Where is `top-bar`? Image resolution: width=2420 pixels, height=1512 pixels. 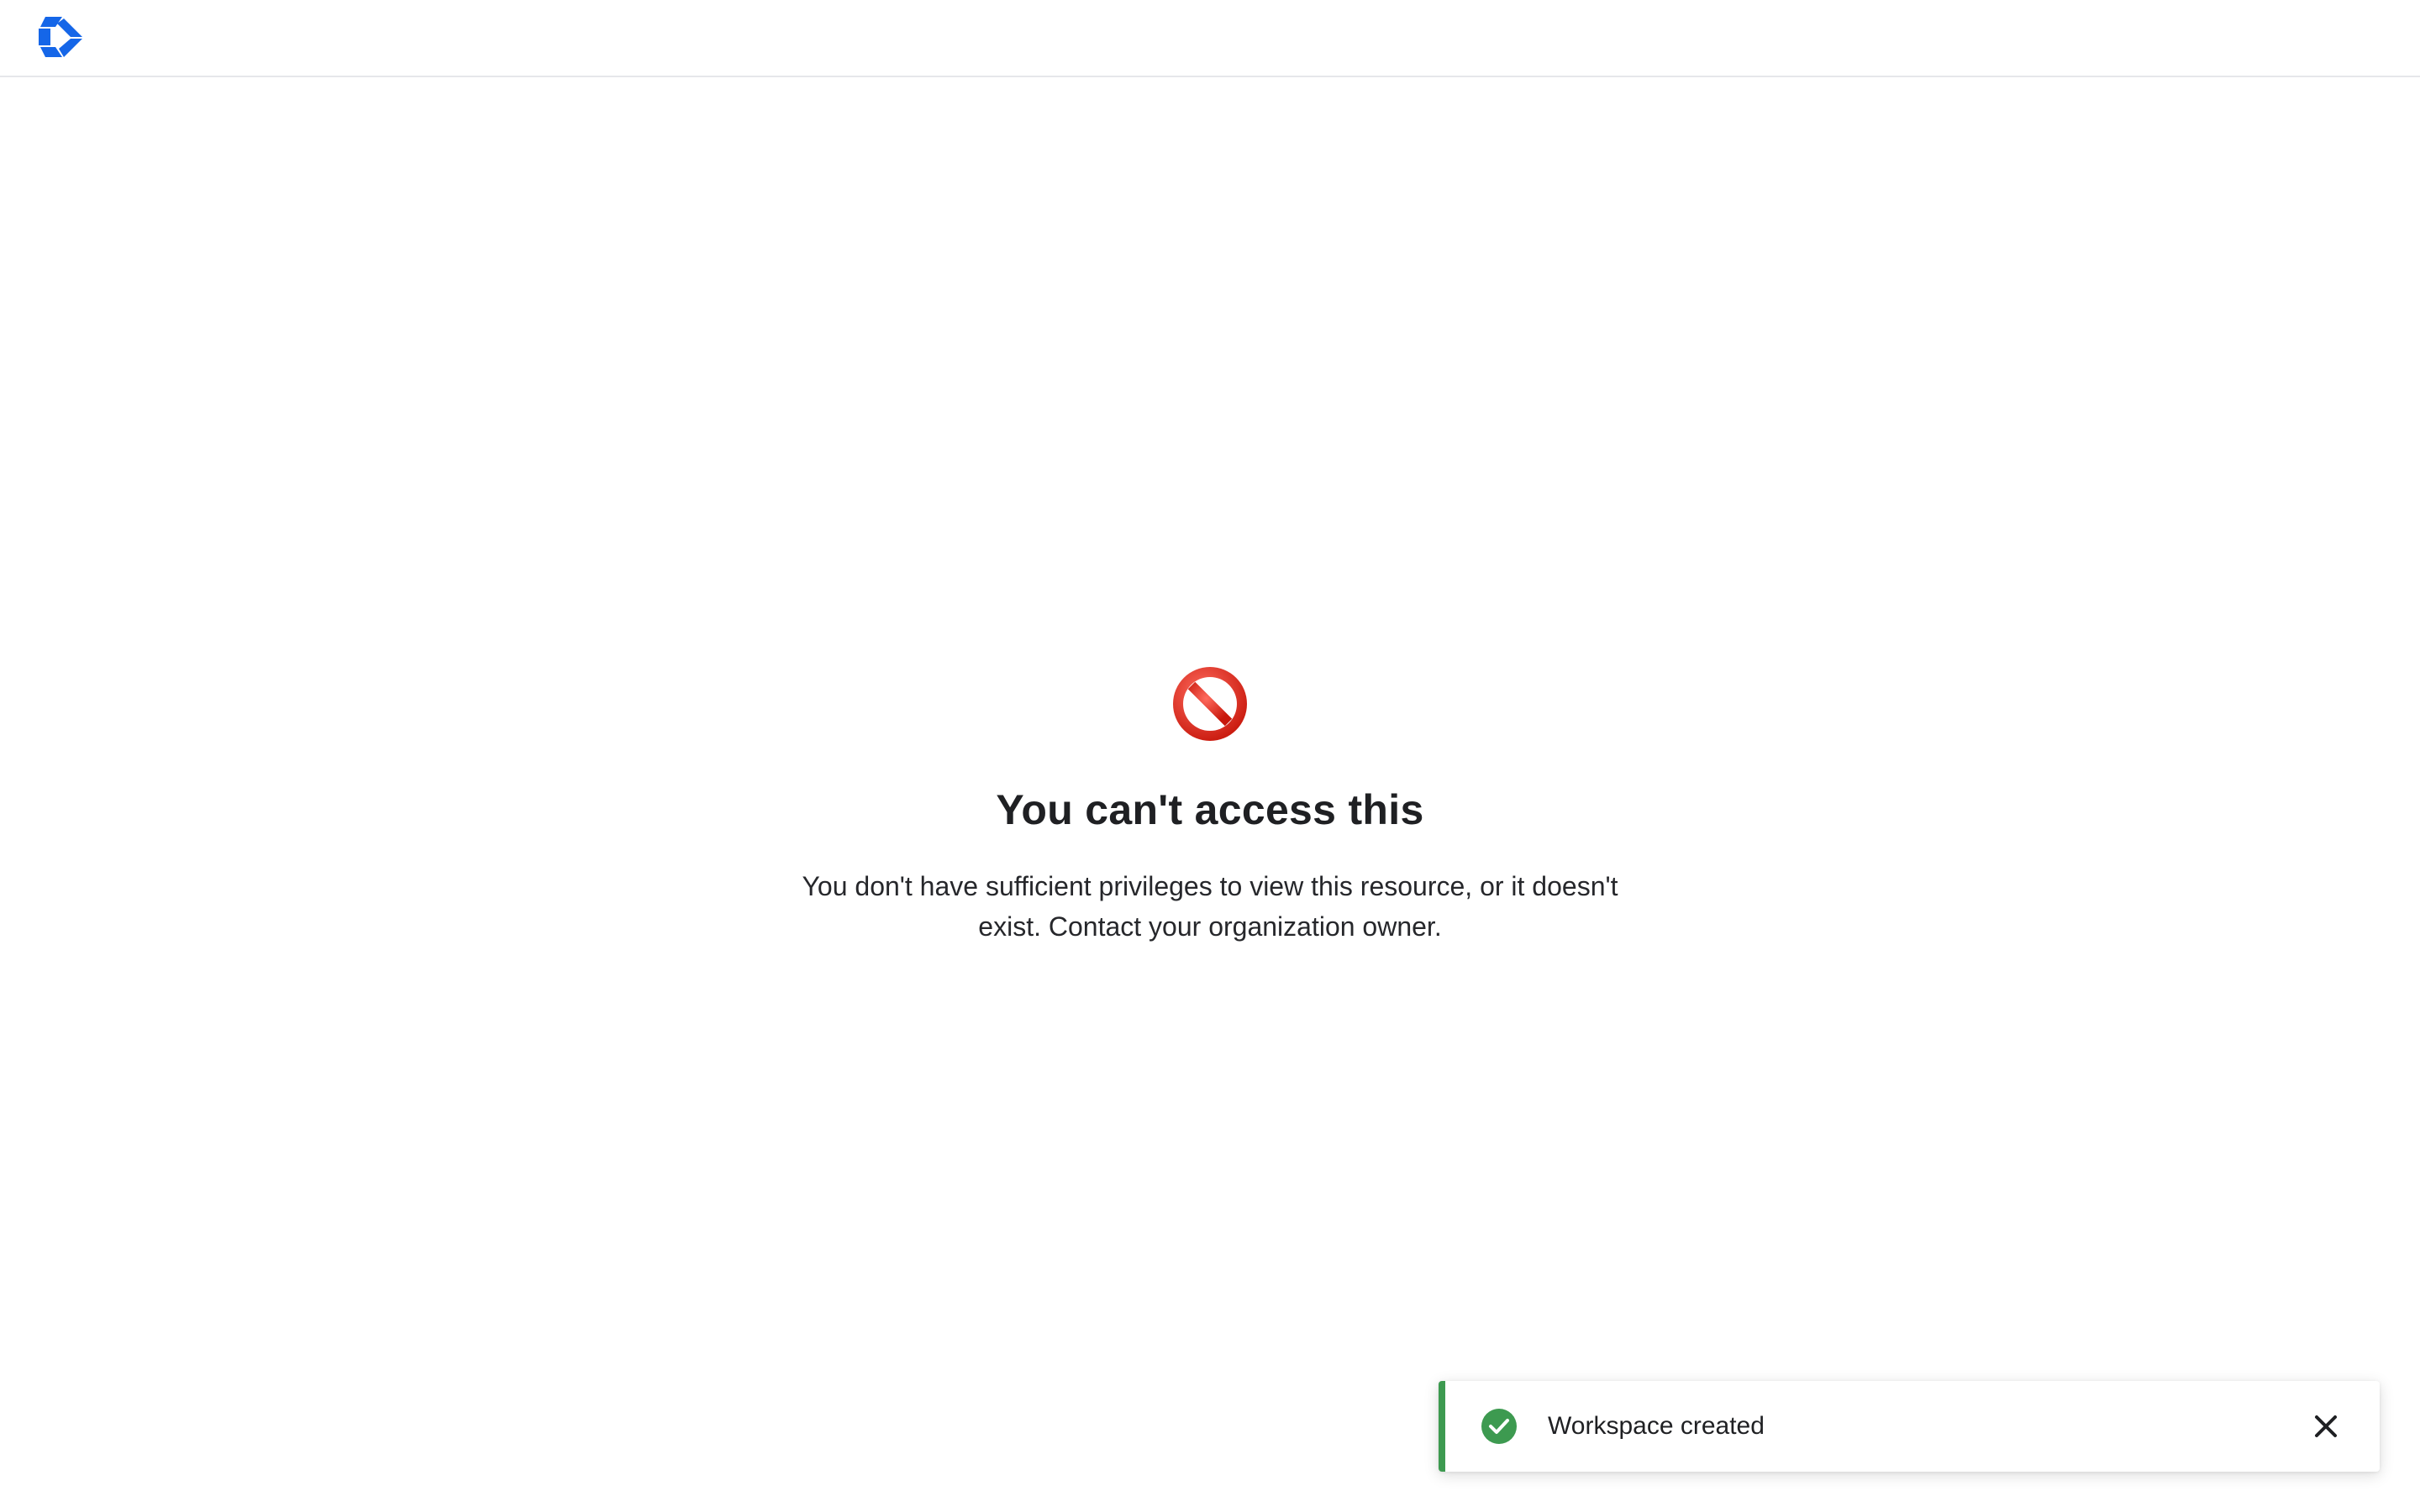
top-bar is located at coordinates (1210, 38).